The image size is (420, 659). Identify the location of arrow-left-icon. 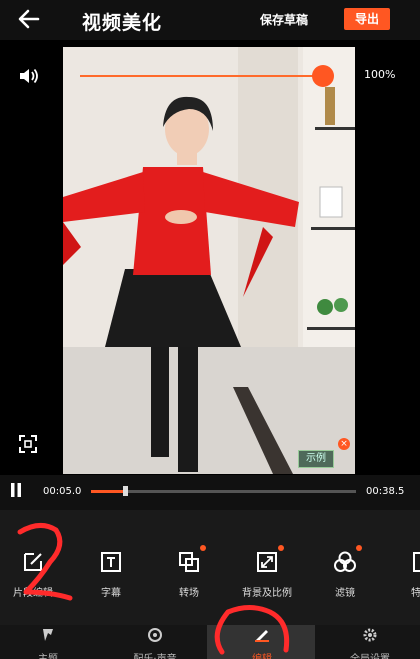
(29, 19).